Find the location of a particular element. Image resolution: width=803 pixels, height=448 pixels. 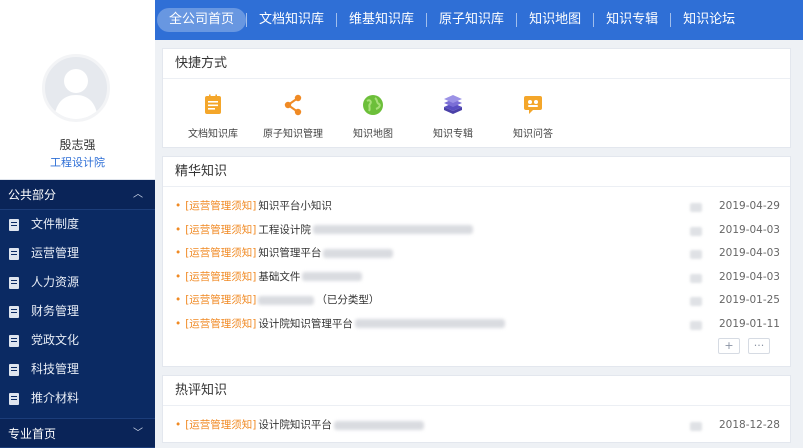

item-title: 设计院知识平台 is located at coordinates (295, 425).